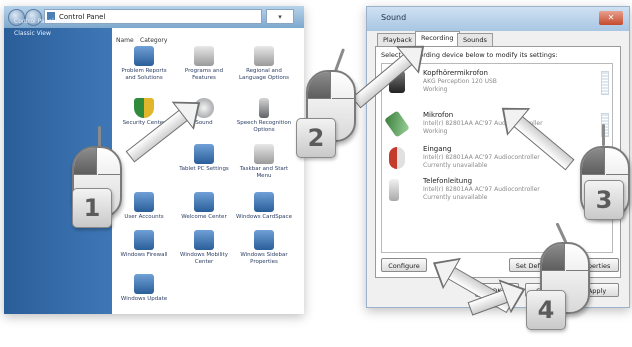 The width and height of the screenshot is (632, 347). What do you see at coordinates (264, 126) in the screenshot?
I see `cp-item-label: Speech Recognition Options` at bounding box center [264, 126].